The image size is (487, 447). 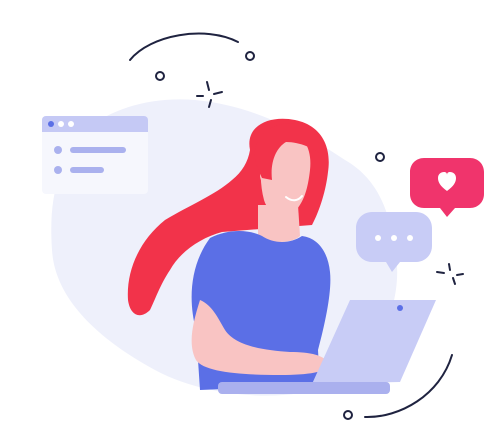 What do you see at coordinates (184, 46) in the screenshot?
I see `doodle-arc-top` at bounding box center [184, 46].